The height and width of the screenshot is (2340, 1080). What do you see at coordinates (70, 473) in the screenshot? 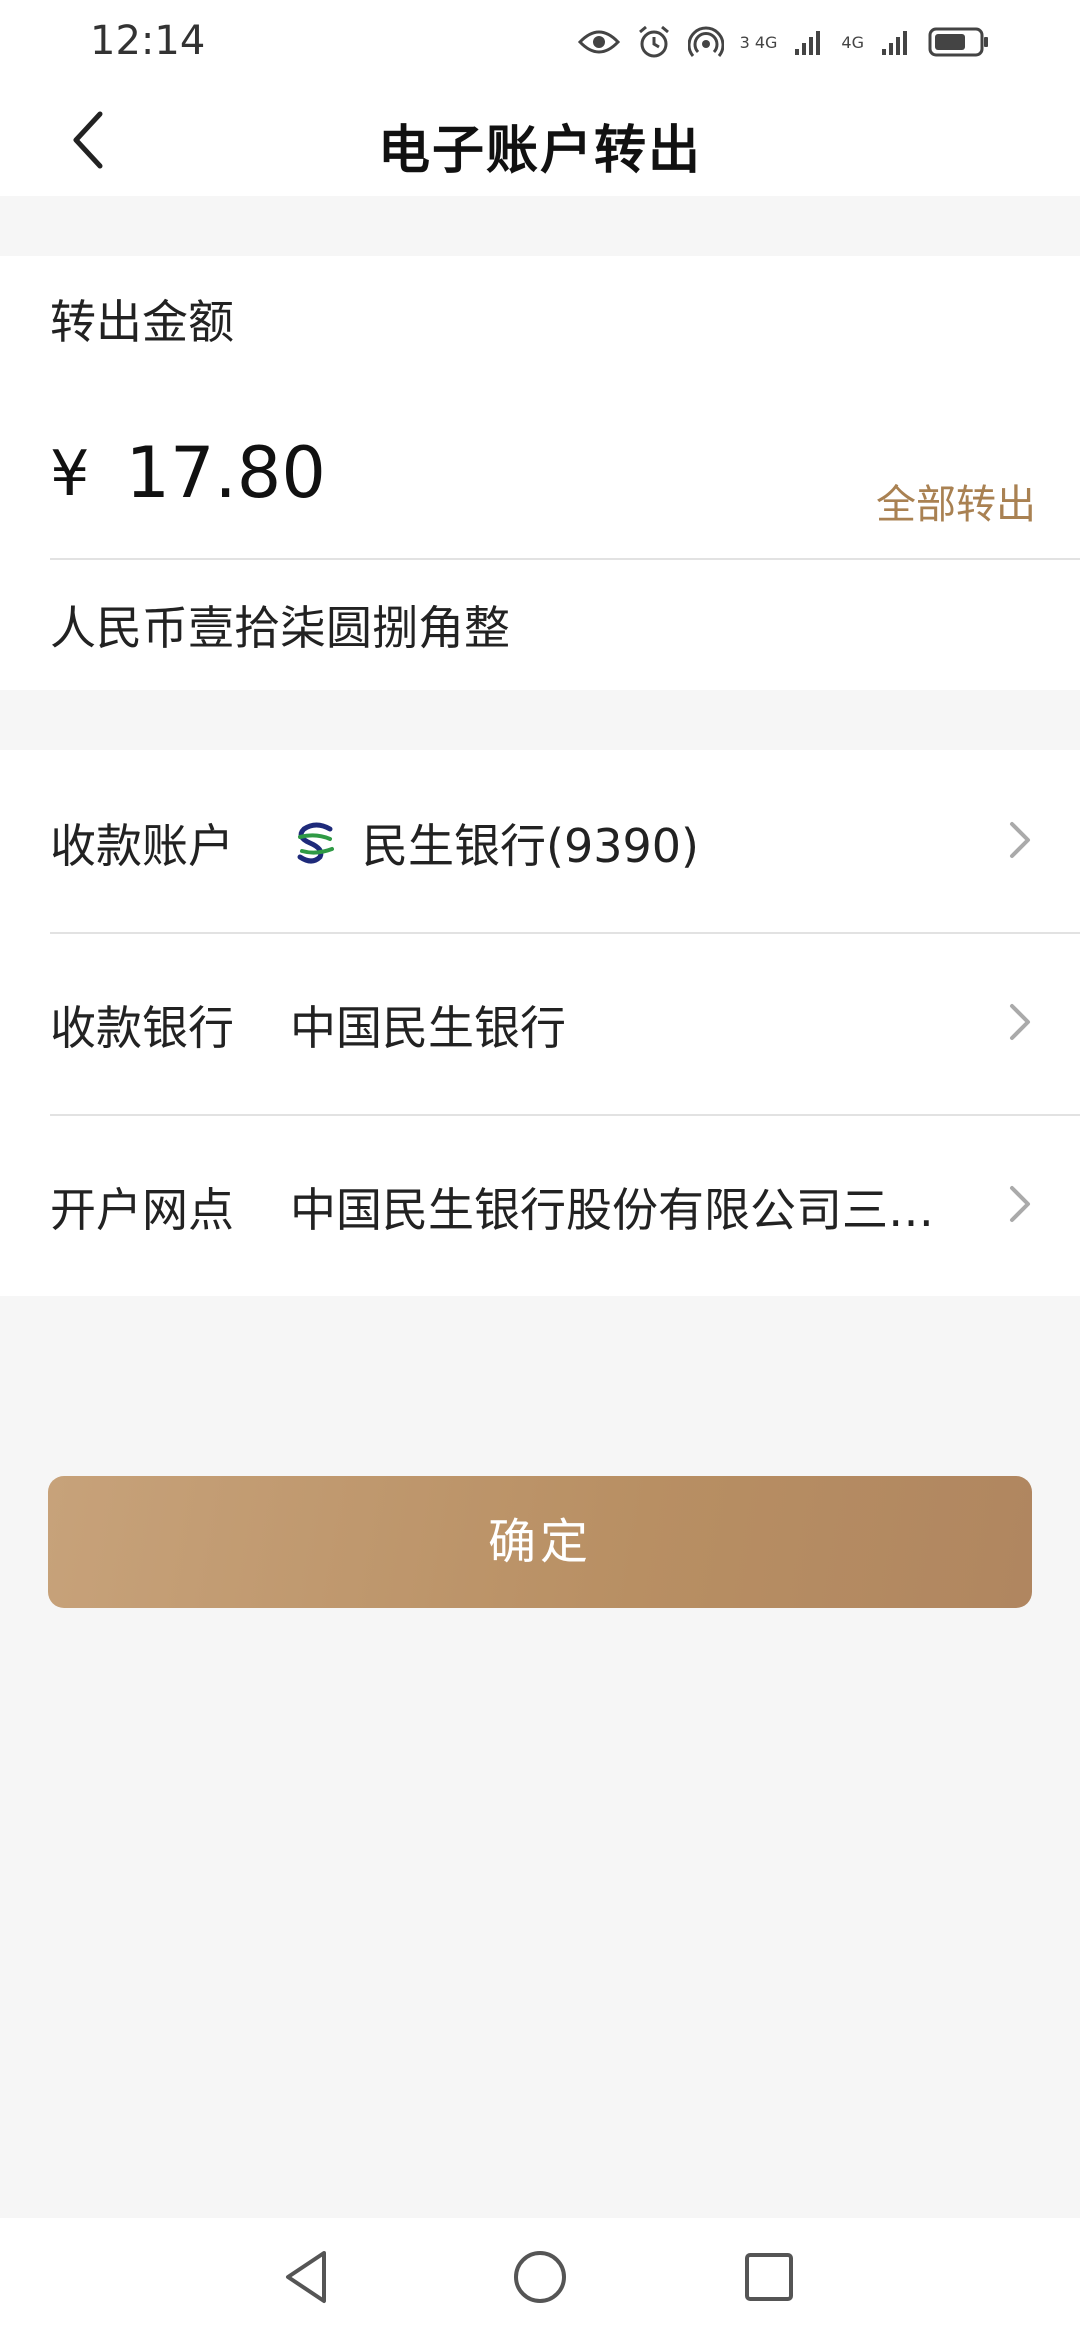
I see `currency-symbol: ¥` at bounding box center [70, 473].